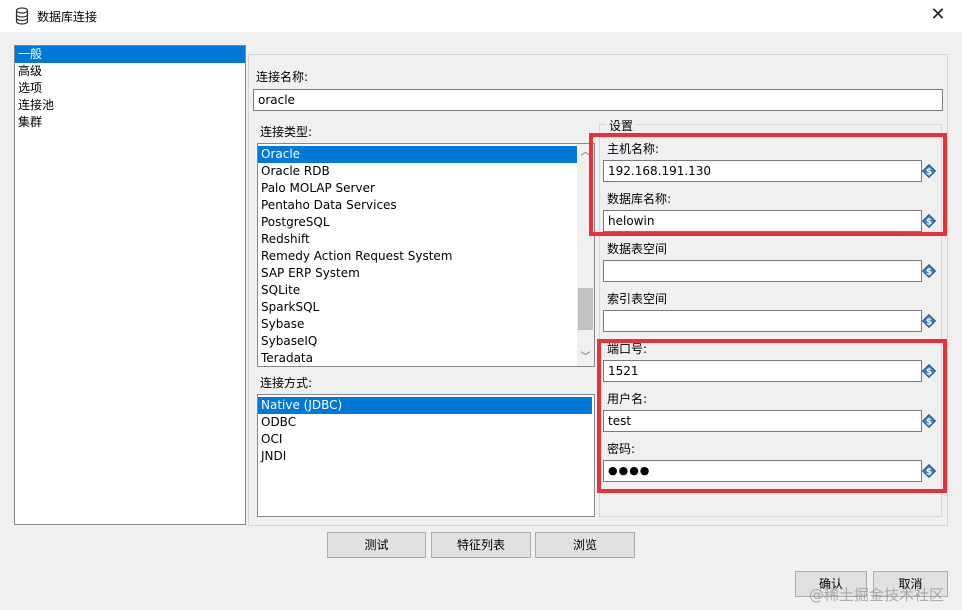 The width and height of the screenshot is (962, 610). Describe the element at coordinates (130, 88) in the screenshot. I see `nav-item-options: 选项` at that location.